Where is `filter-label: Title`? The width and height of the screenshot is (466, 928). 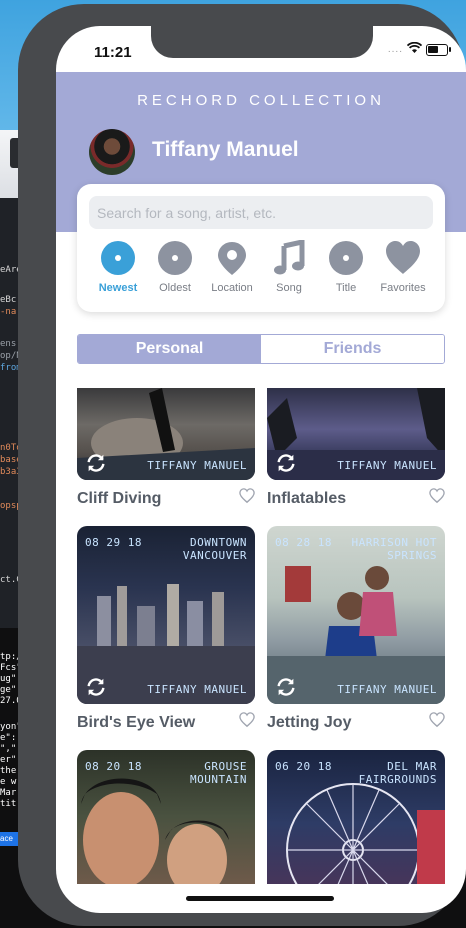 filter-label: Title is located at coordinates (346, 288).